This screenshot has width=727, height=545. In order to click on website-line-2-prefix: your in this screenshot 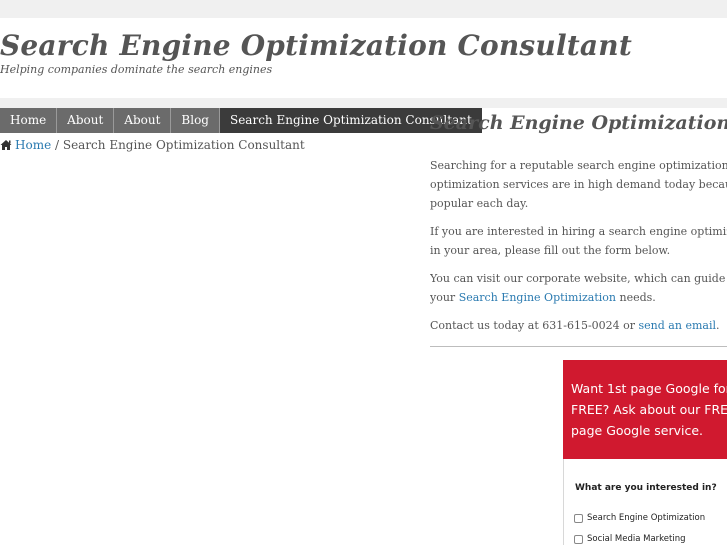, I will do `click(444, 297)`.